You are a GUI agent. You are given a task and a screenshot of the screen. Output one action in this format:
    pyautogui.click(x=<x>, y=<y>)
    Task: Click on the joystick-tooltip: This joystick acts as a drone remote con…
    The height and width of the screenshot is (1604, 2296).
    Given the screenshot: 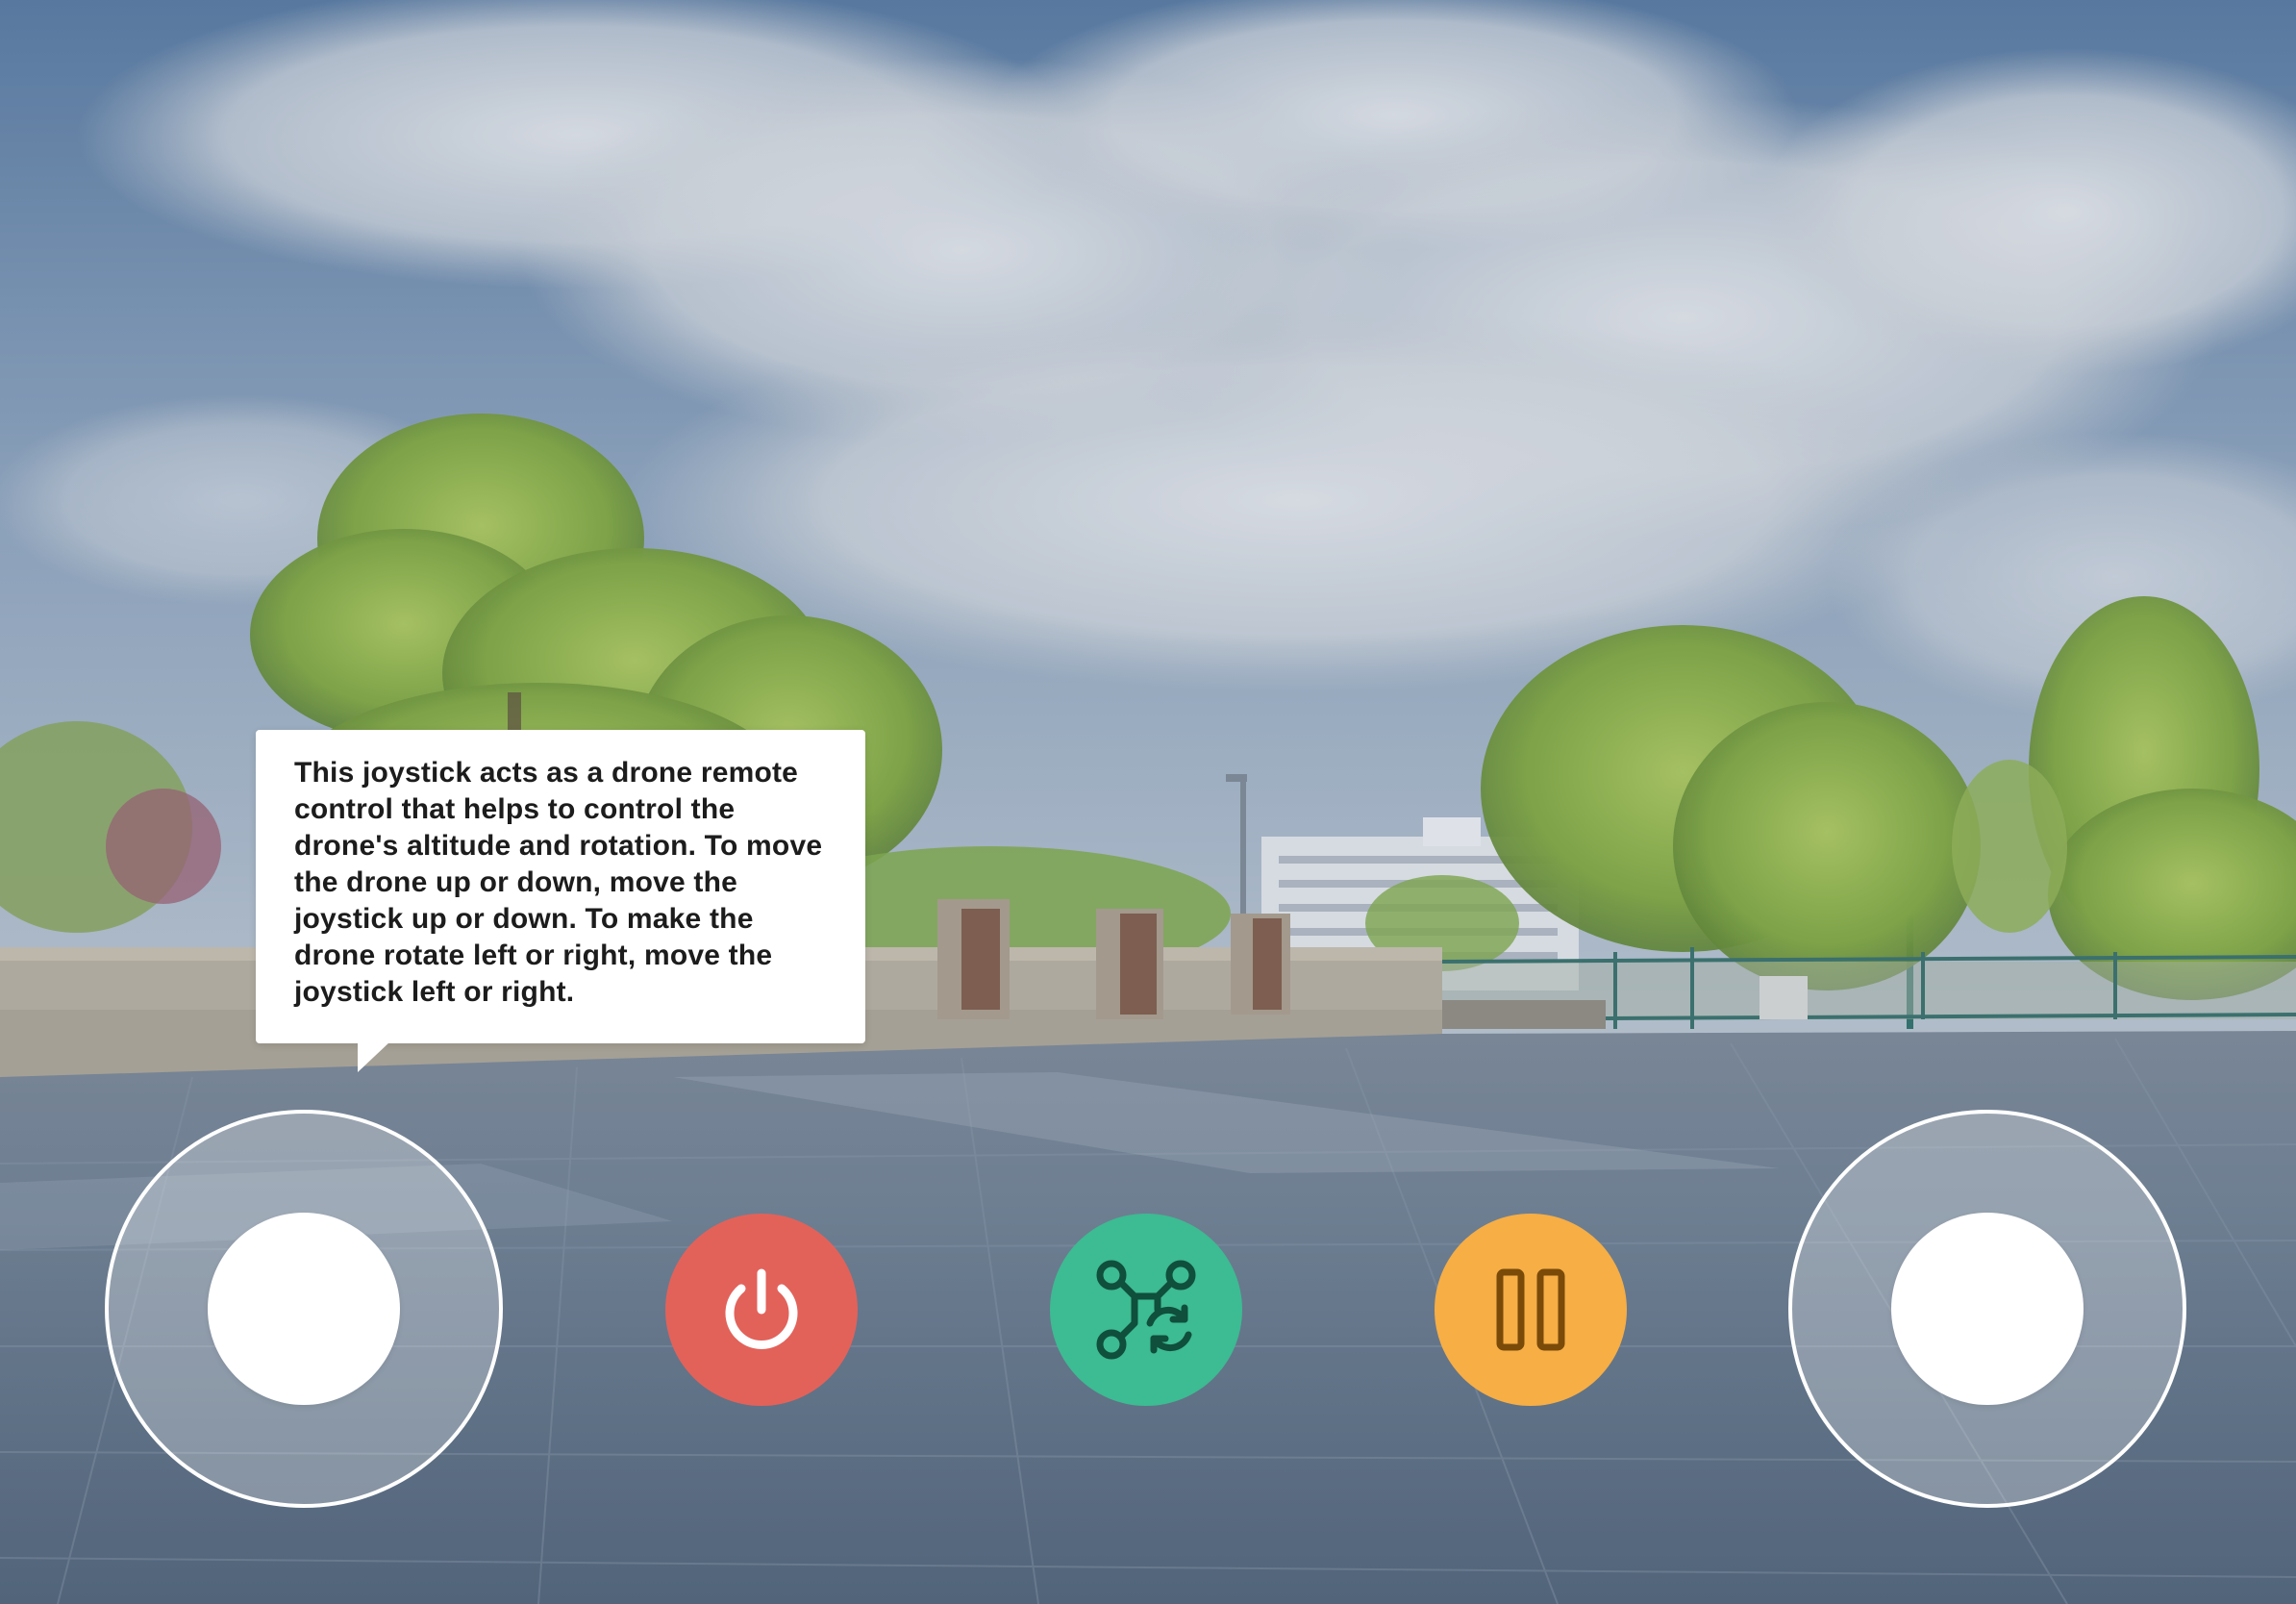 What is the action you would take?
    pyautogui.click(x=560, y=901)
    